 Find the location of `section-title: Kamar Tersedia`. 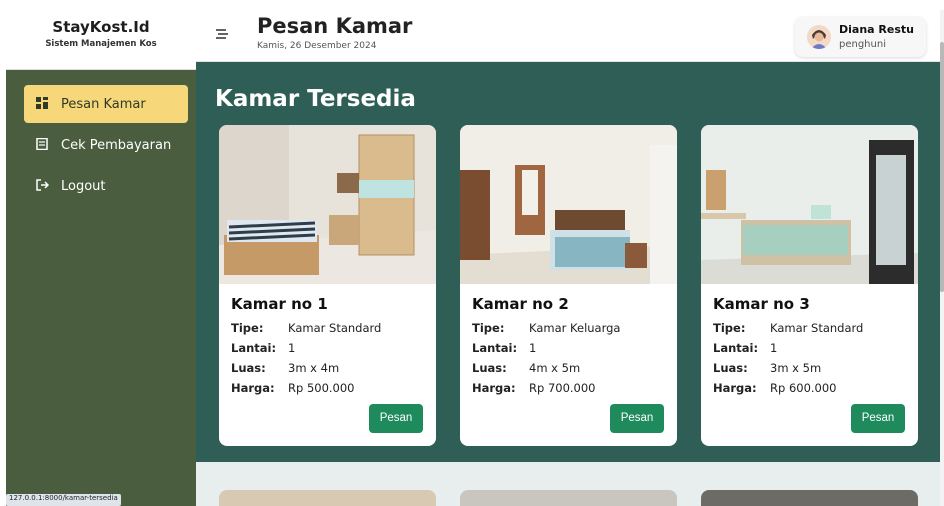

section-title: Kamar Tersedia is located at coordinates (315, 99).